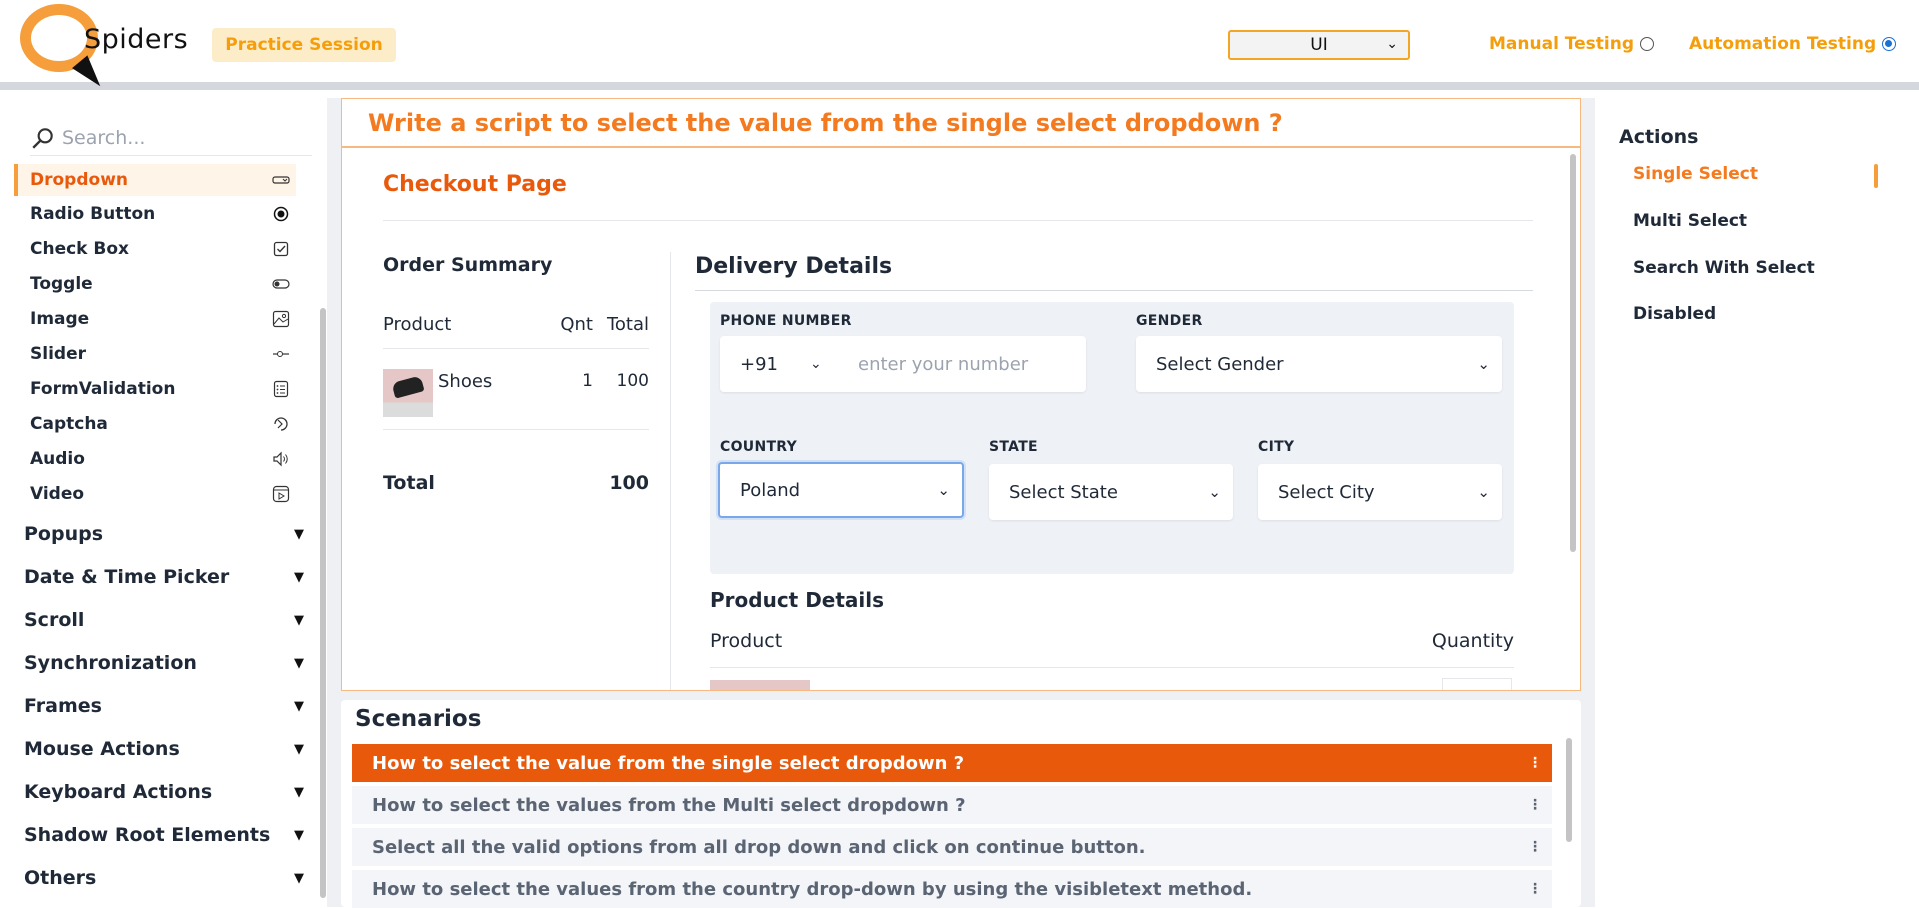  What do you see at coordinates (127, 577) in the screenshot?
I see `sidebar-group-label: Date & Time Picker` at bounding box center [127, 577].